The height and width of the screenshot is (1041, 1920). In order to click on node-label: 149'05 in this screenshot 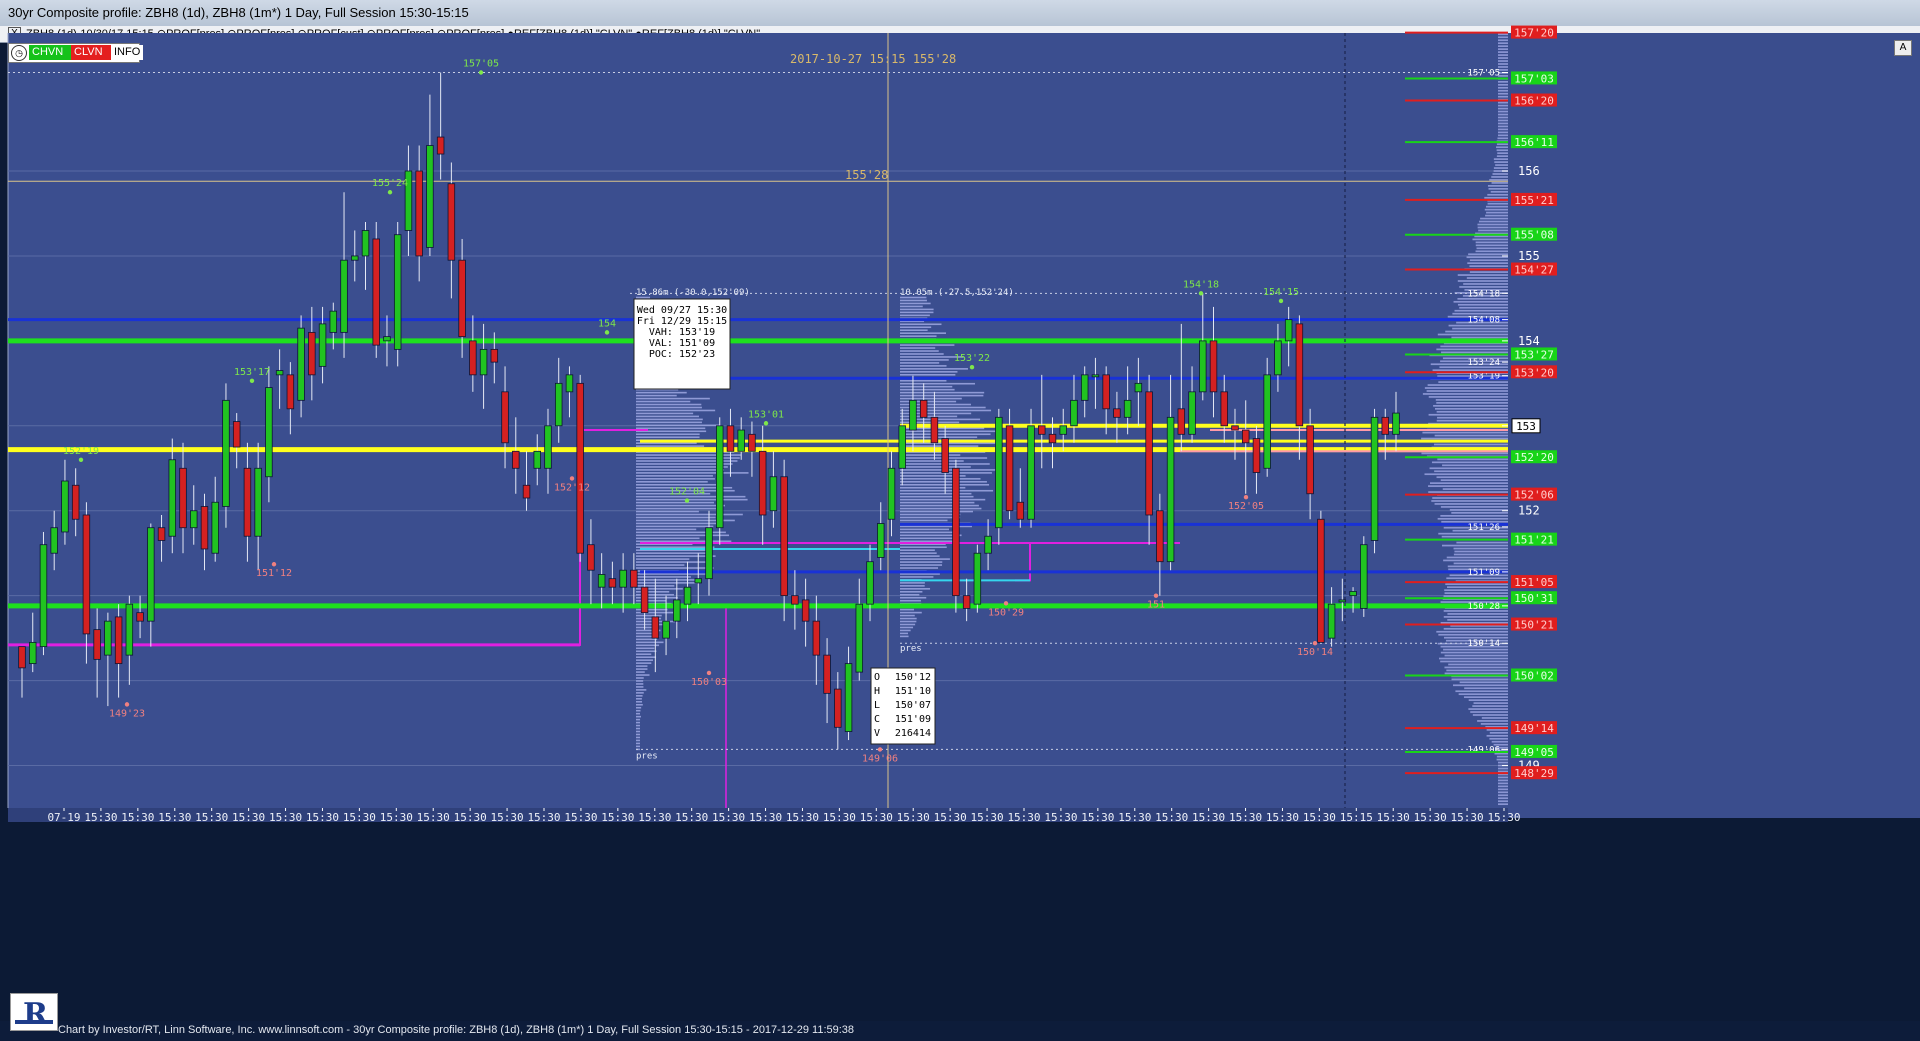, I will do `click(1534, 752)`.